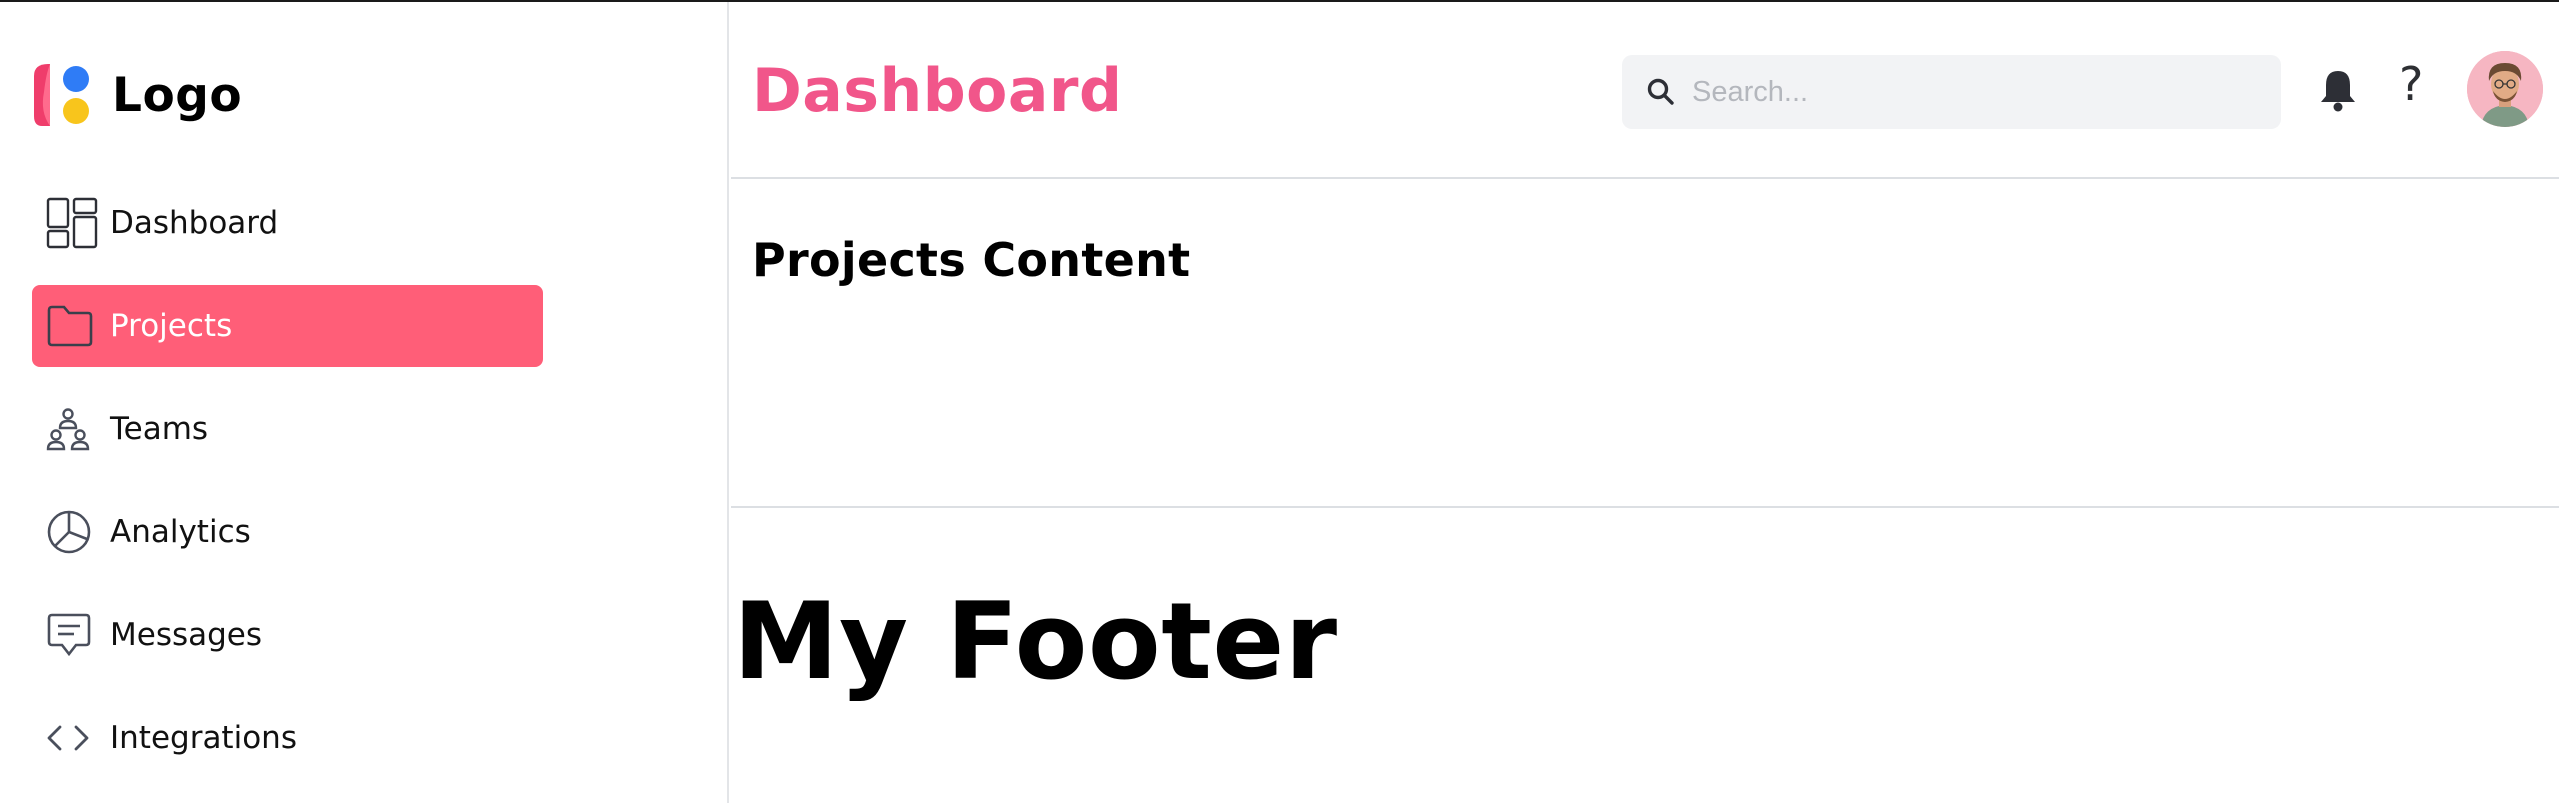 This screenshot has height=803, width=2559. I want to click on sidebar-item-label: Integrations, so click(203, 738).